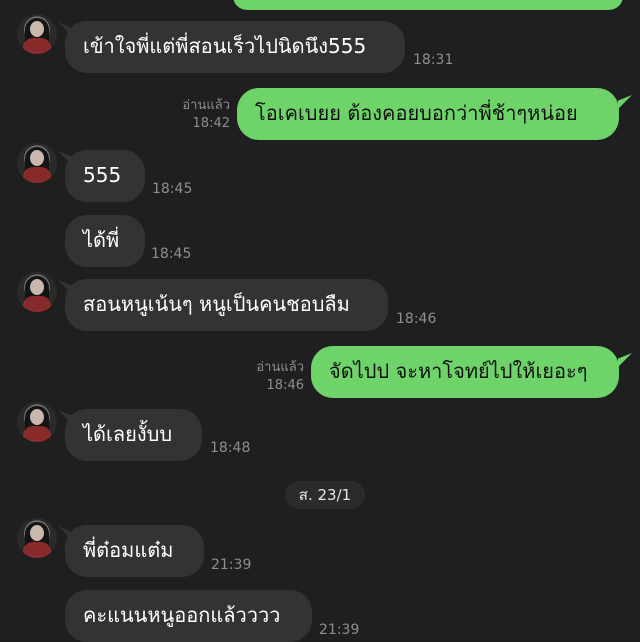  Describe the element at coordinates (128, 550) in the screenshot. I see `message-text: พี่ต๋อมแต๋ม` at that location.